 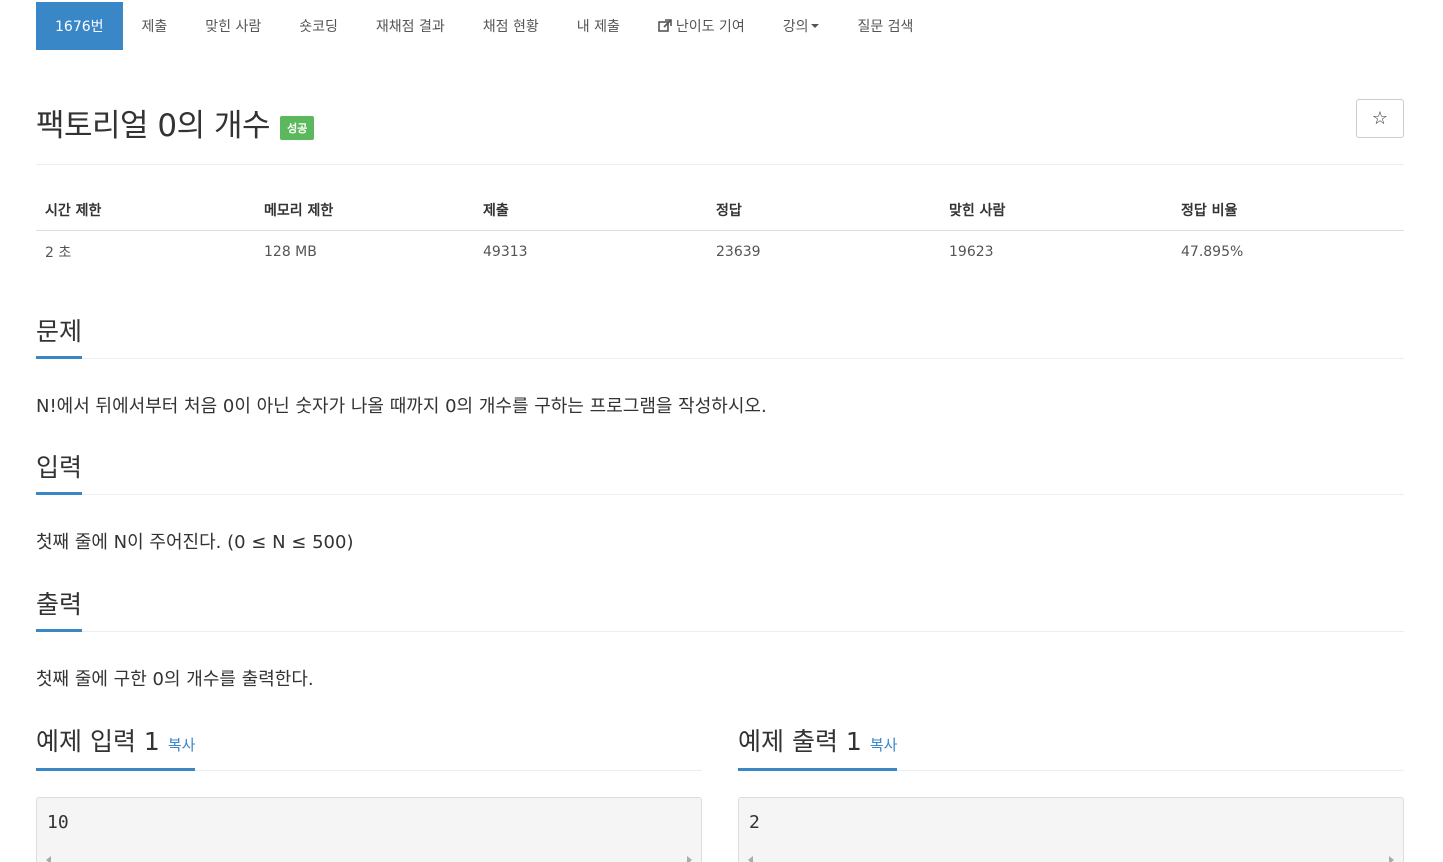 I want to click on nav-item-lecture-label: 강의, so click(x=795, y=27).